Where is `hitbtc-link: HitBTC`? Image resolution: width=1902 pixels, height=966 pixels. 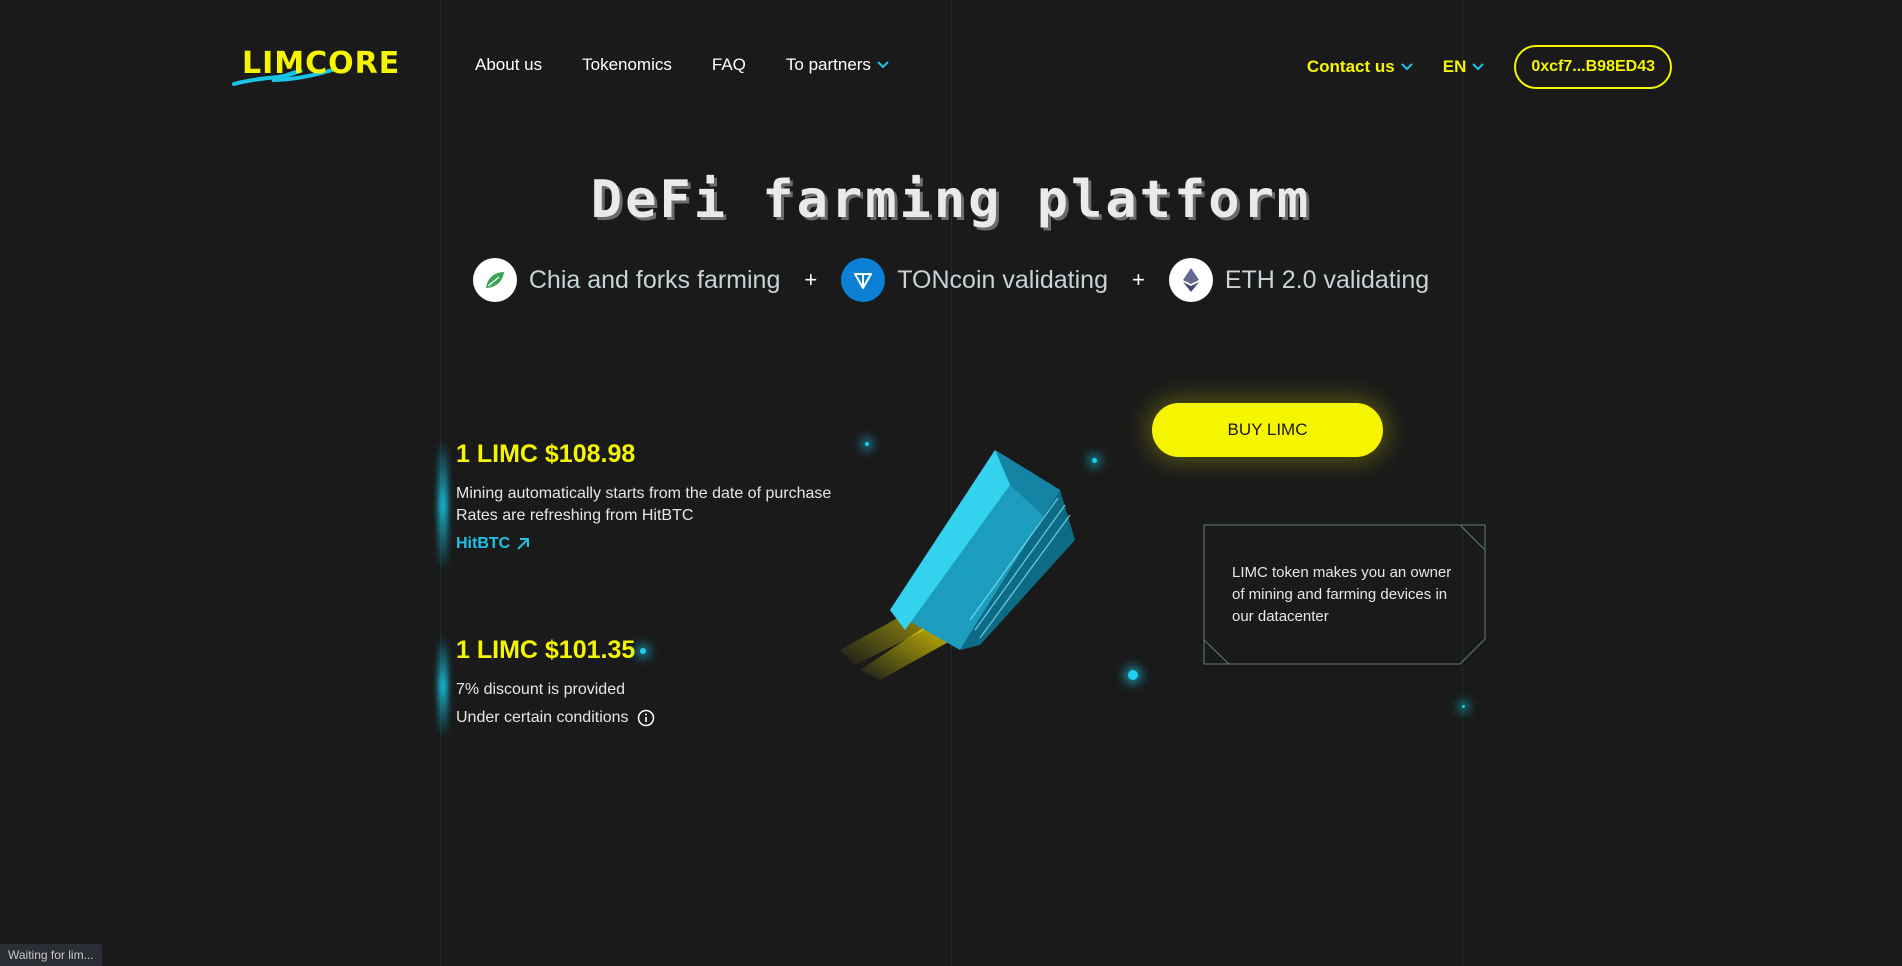 hitbtc-link: HitBTC is located at coordinates (493, 544).